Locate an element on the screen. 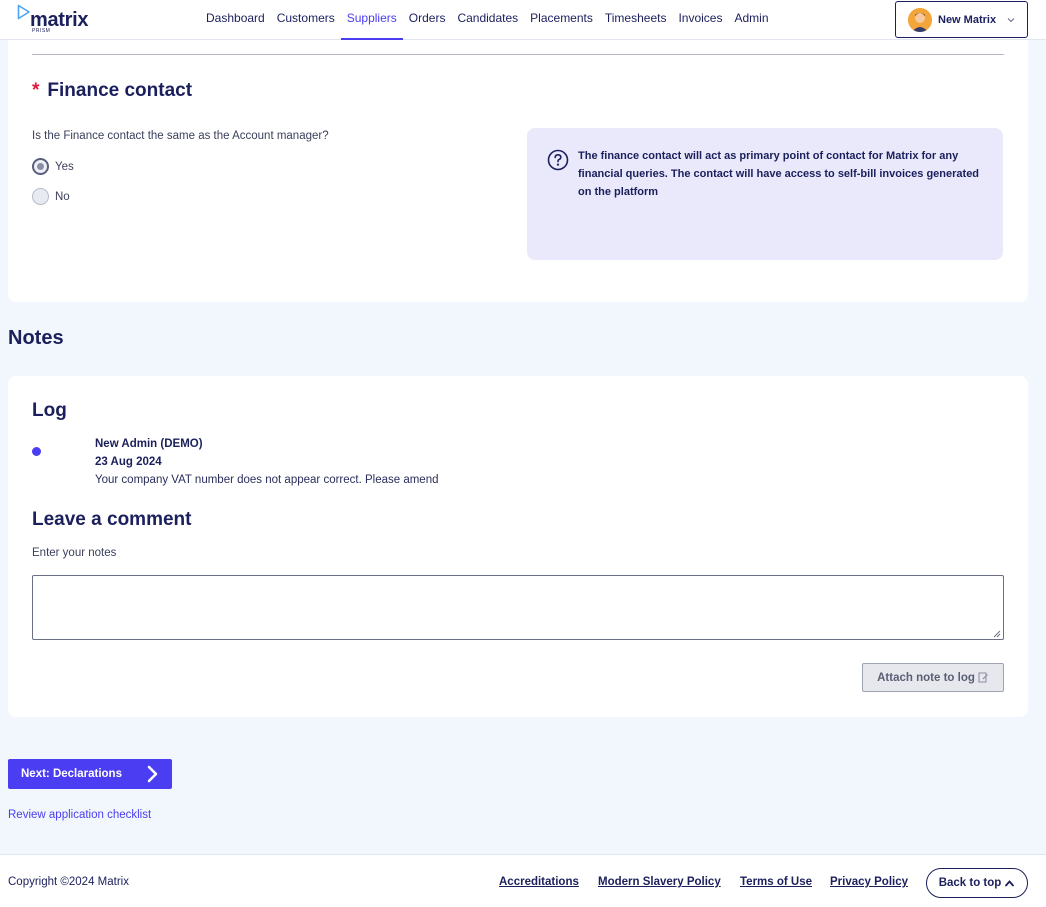 The width and height of the screenshot is (1046, 907). question-circle-icon is located at coordinates (558, 160).